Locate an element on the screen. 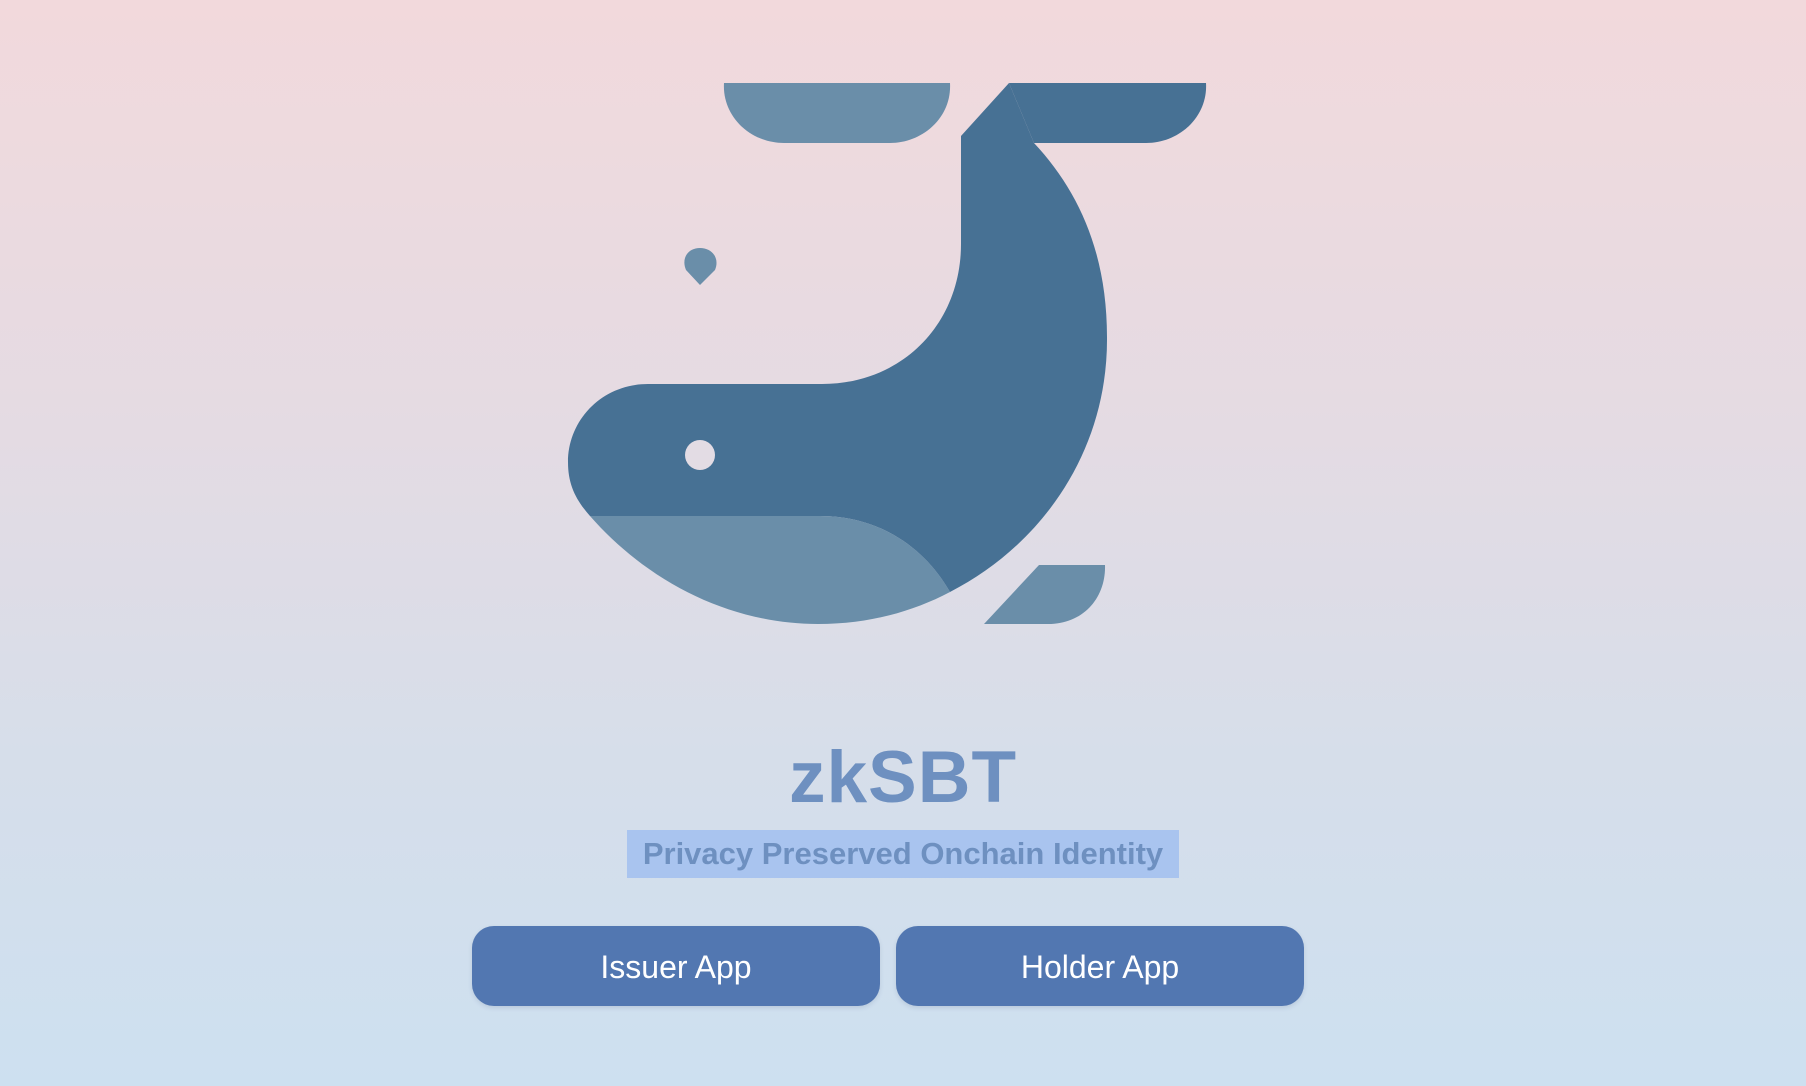 Image resolution: width=1806 pixels, height=1086 pixels. subtitle-row: Privacy Preserved Onchain Identity is located at coordinates (903, 854).